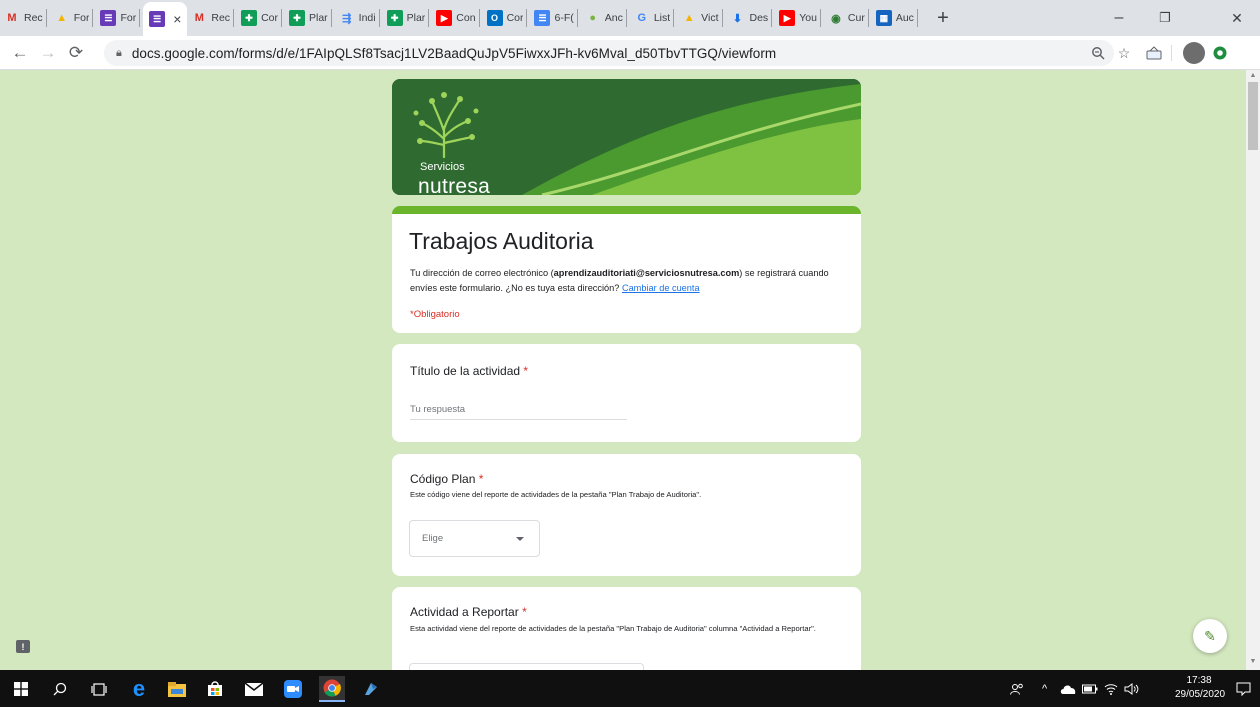 This screenshot has height=707, width=1260. I want to click on chrome-icon, so click(332, 689).